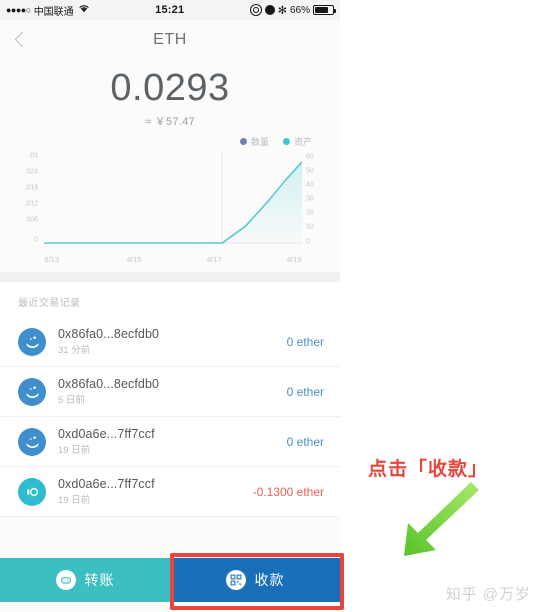 The height and width of the screenshot is (612, 545). I want to click on table-row: 0xd0a6e...7ff7ccf 19 日前 -0.1300 ether, so click(170, 492).